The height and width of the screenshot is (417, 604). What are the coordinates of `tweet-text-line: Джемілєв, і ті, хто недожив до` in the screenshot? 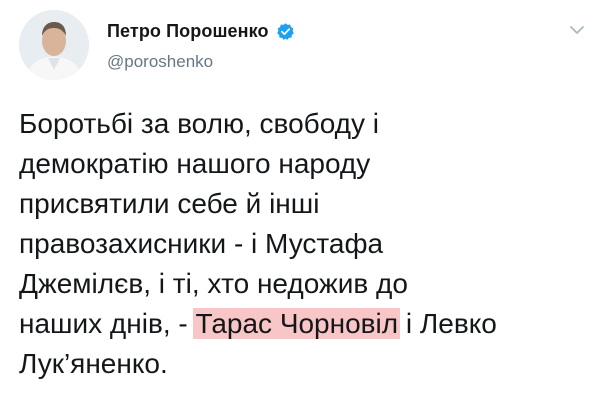 It's located at (213, 283).